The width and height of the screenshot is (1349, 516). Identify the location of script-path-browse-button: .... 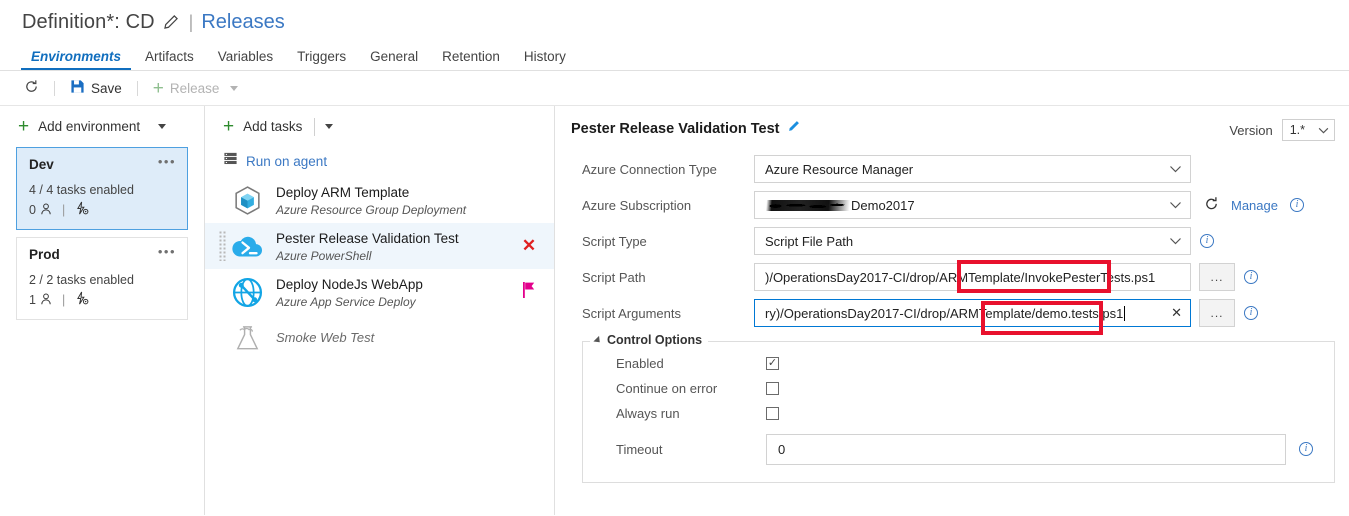
(1217, 277).